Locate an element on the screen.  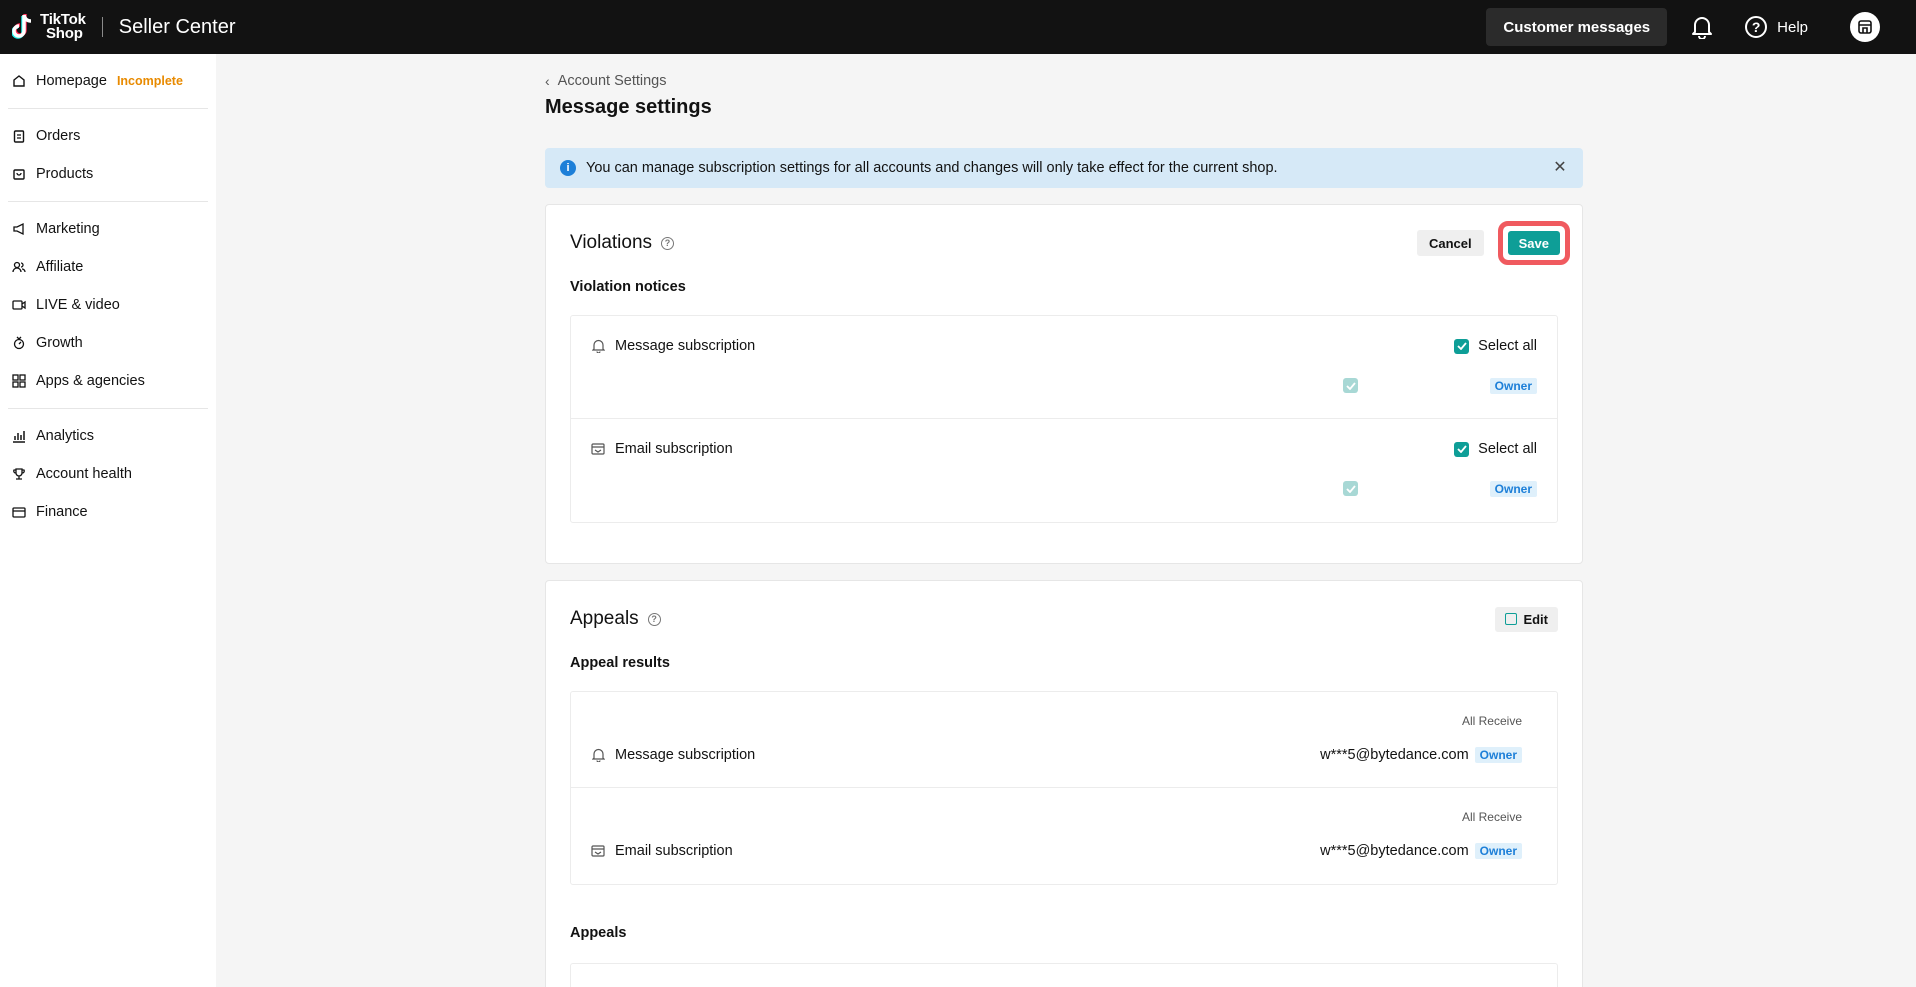
breadcrumb: ‹ Account Settings is located at coordinates (1064, 81).